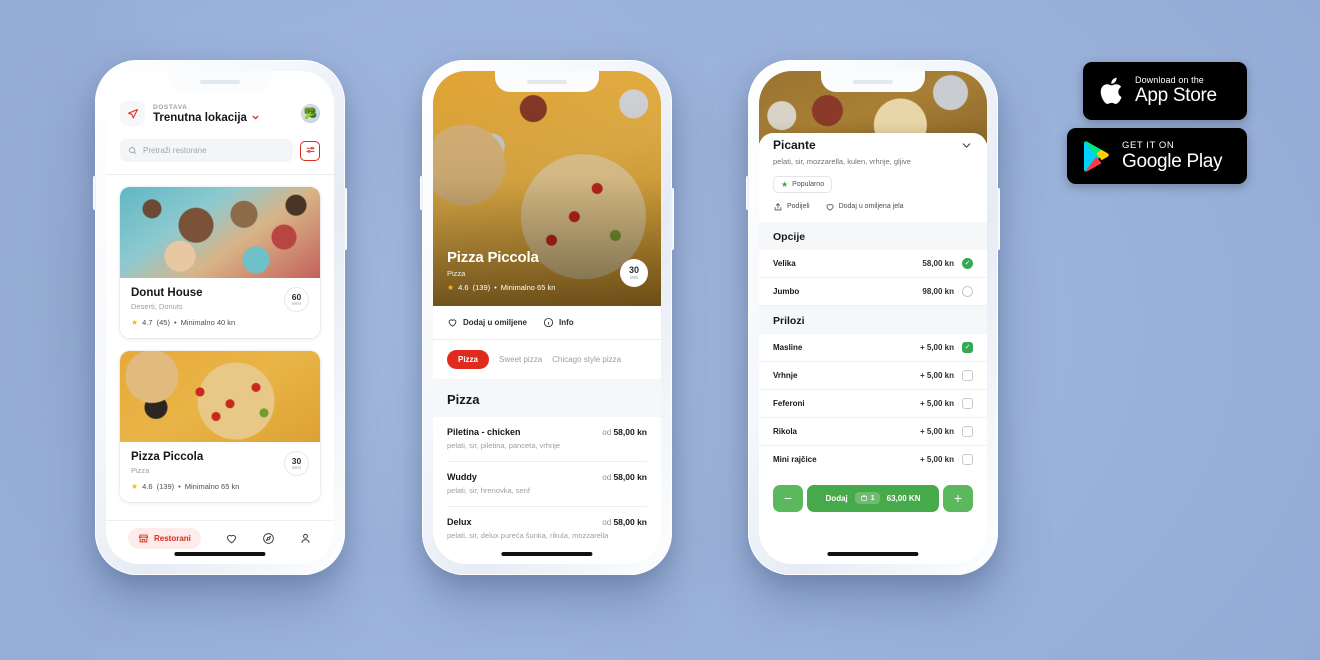 This screenshot has height=660, width=1320. Describe the element at coordinates (220, 232) in the screenshot. I see `restaurant-image` at that location.